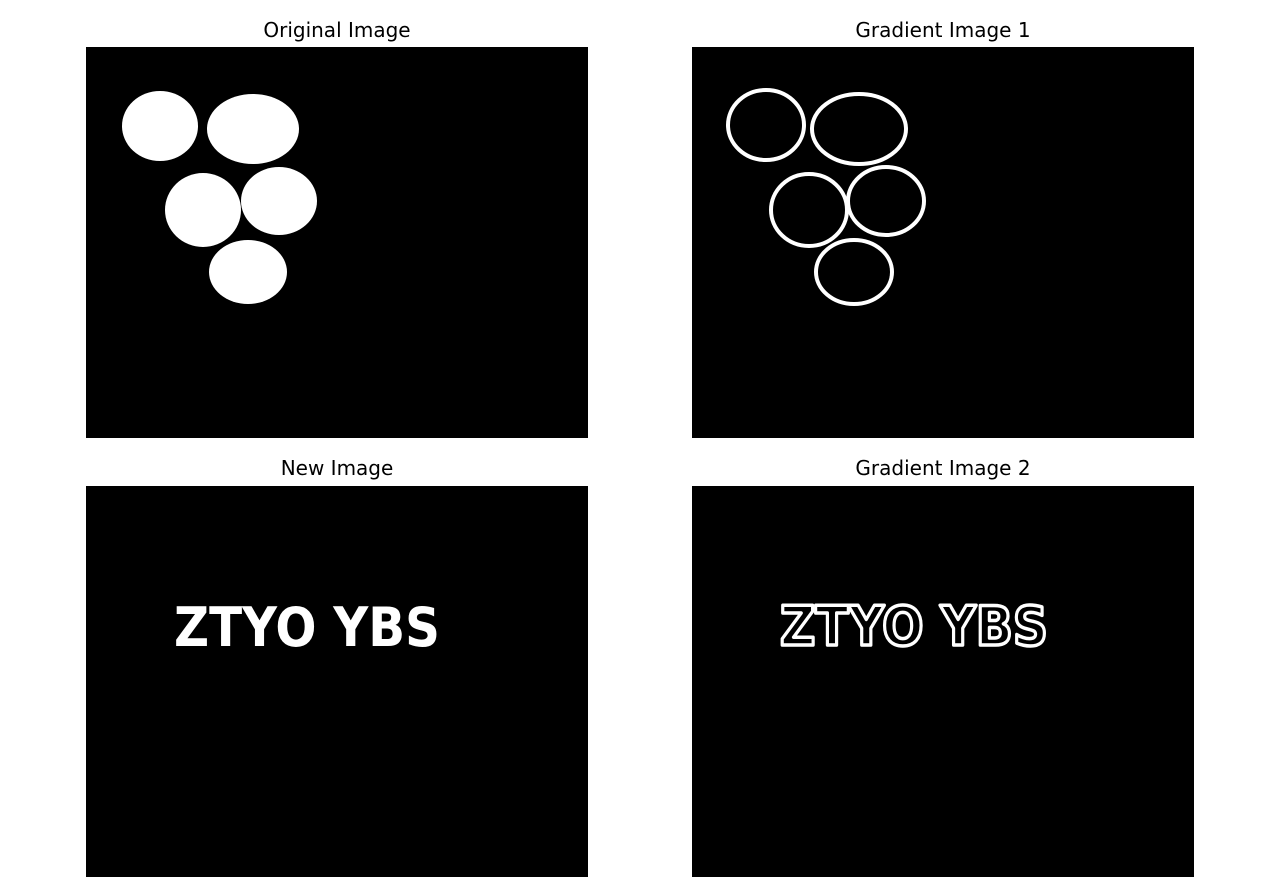 The height and width of the screenshot is (896, 1280). What do you see at coordinates (307, 627) in the screenshot?
I see `image-text-filled: ZTYO YBS` at bounding box center [307, 627].